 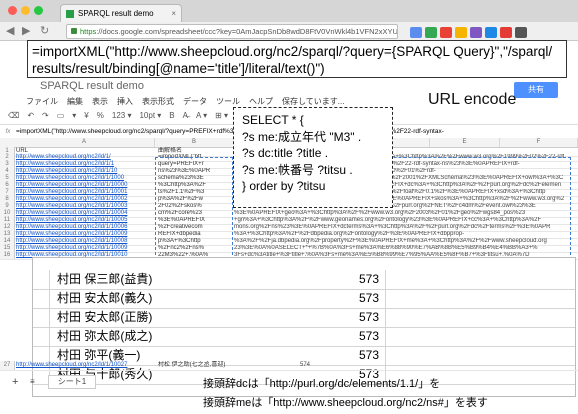 I want to click on row-number: 15, so click(x=7, y=248).